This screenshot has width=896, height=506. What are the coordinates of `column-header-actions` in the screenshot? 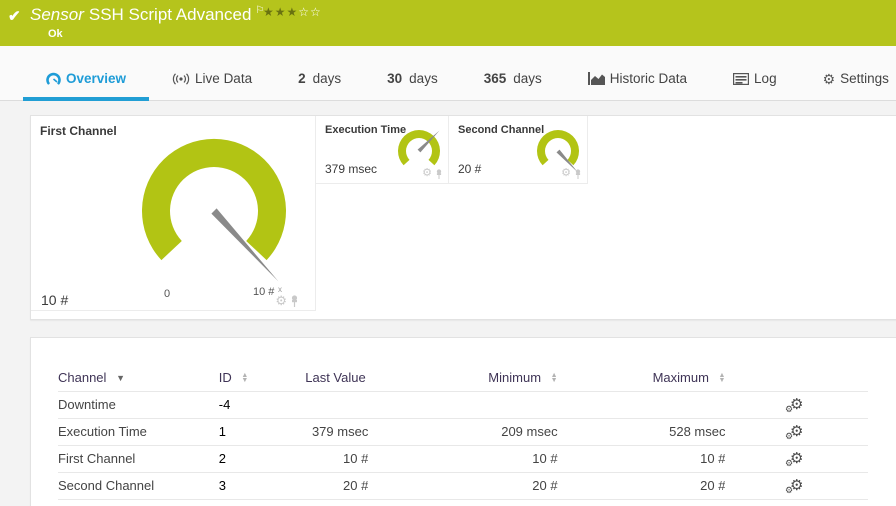 It's located at (796, 378).